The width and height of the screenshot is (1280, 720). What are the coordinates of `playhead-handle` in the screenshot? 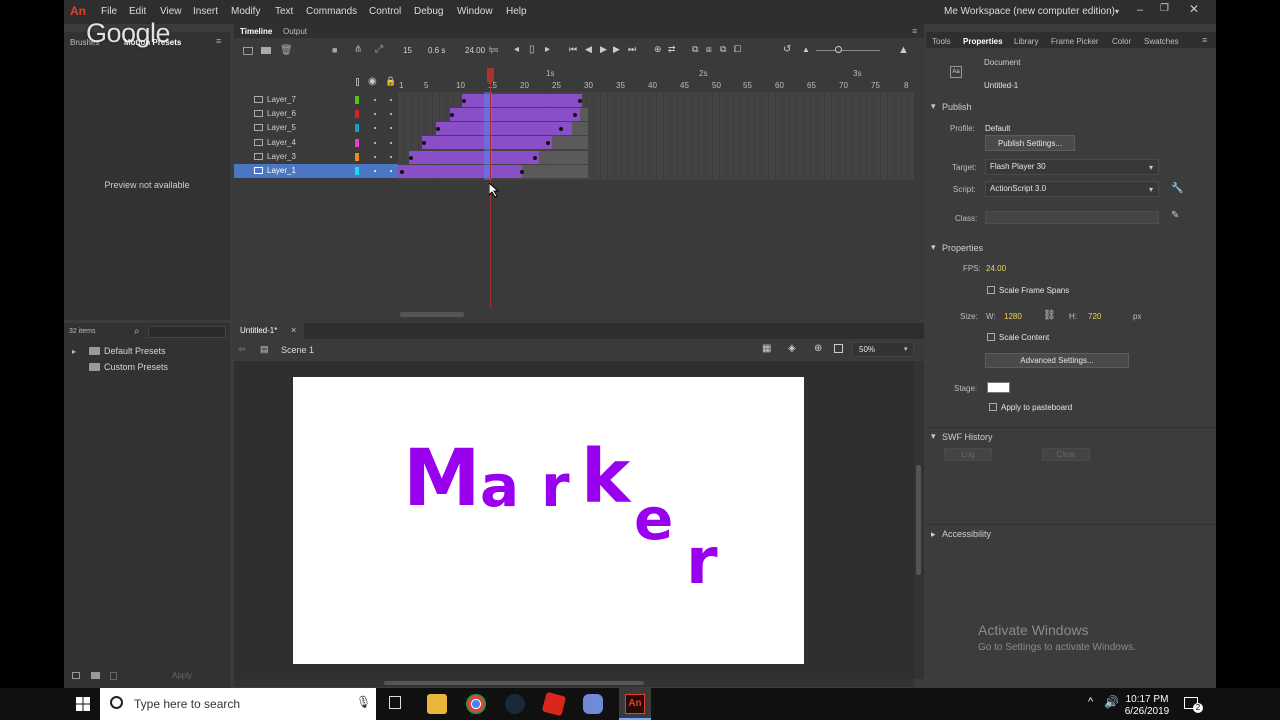 It's located at (490, 75).